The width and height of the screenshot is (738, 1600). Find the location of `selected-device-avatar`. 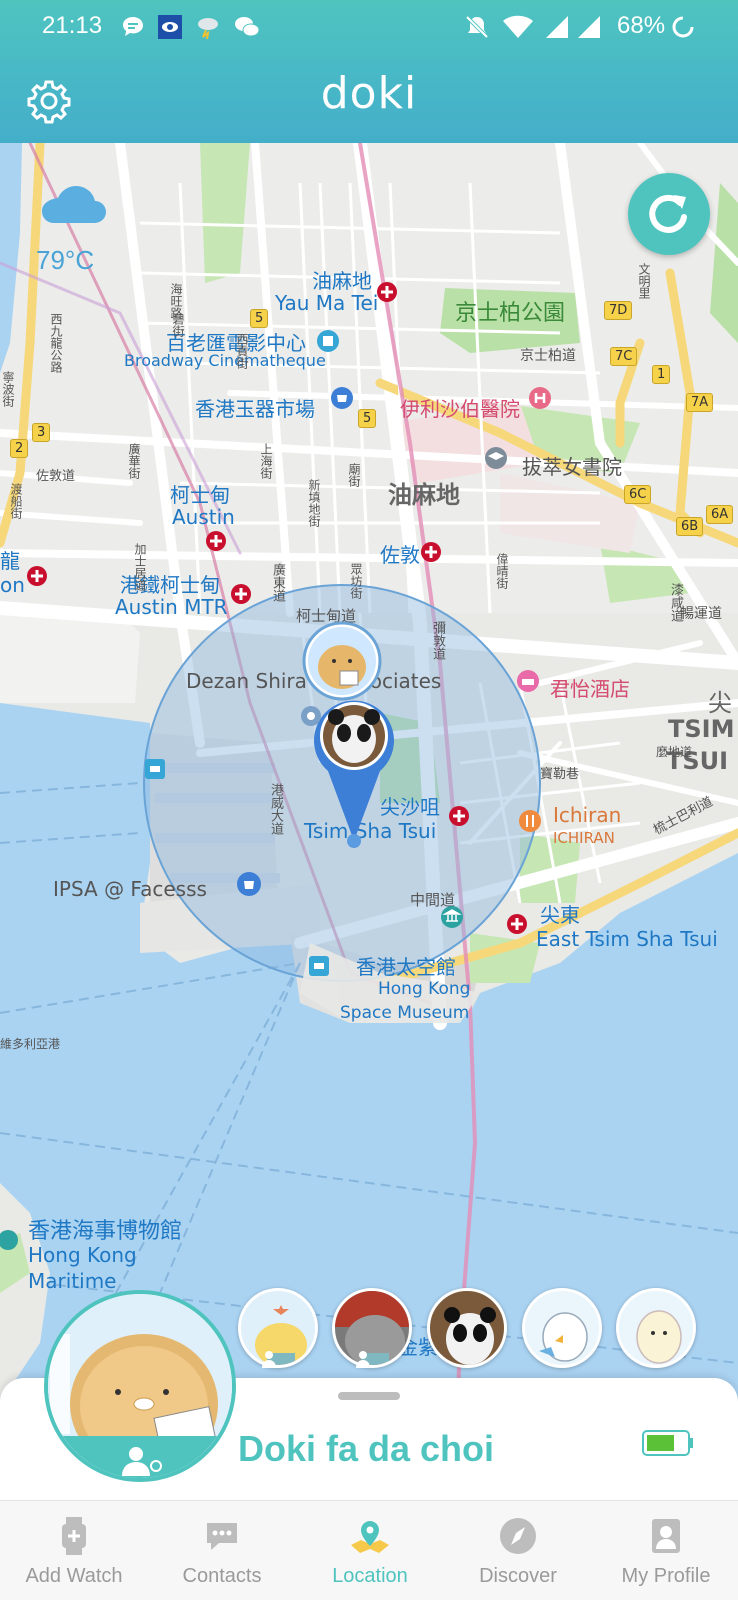

selected-device-avatar is located at coordinates (140, 1386).